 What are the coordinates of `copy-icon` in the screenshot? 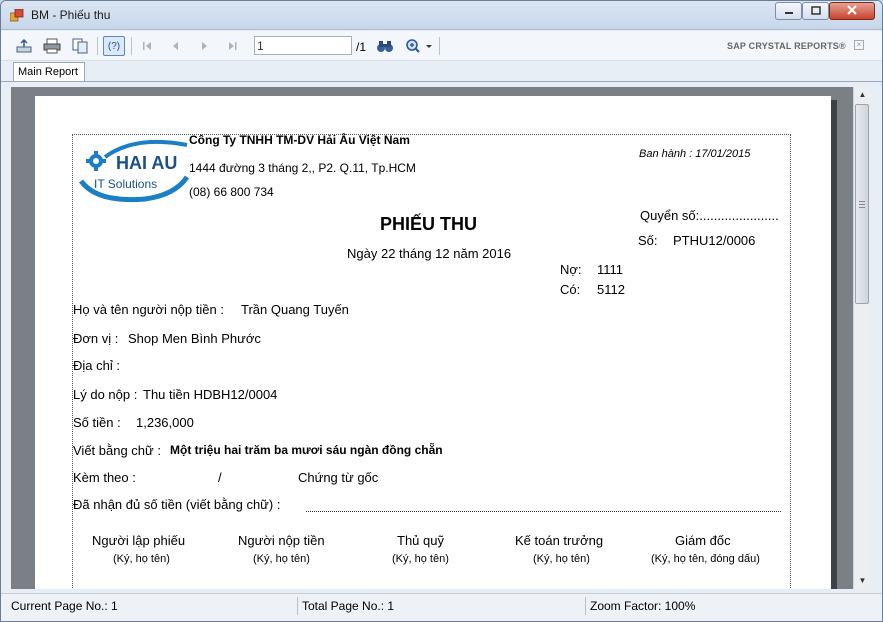 It's located at (80, 46).